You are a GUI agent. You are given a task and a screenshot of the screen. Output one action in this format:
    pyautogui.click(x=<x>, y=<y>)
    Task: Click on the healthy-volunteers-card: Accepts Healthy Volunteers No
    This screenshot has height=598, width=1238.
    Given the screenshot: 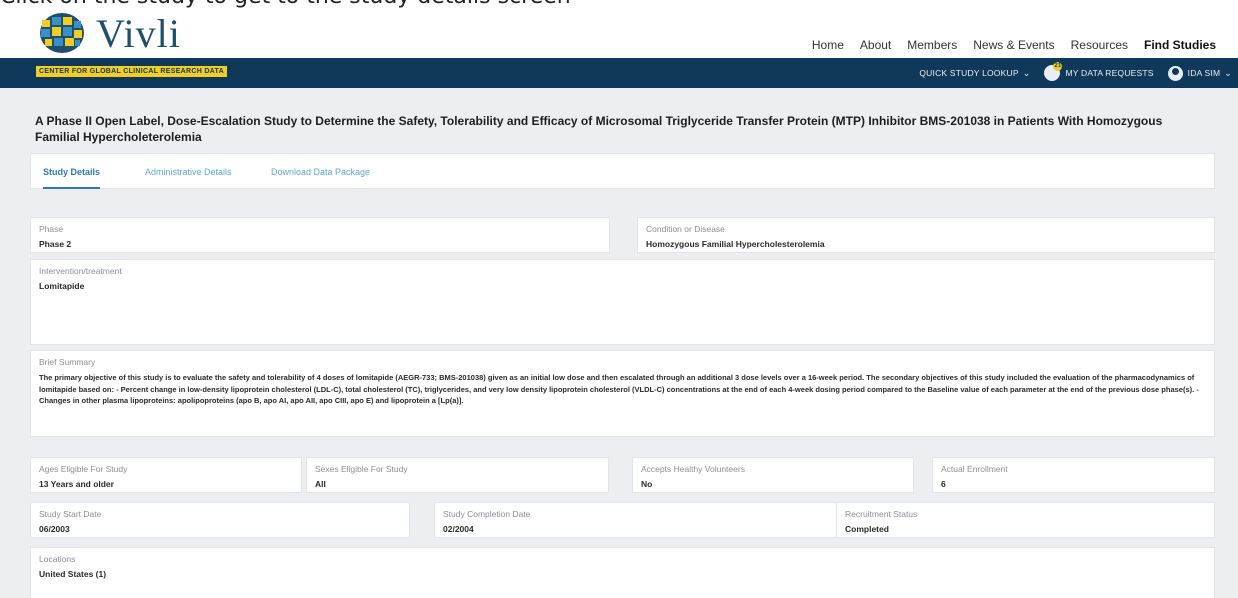 What is the action you would take?
    pyautogui.click(x=773, y=475)
    